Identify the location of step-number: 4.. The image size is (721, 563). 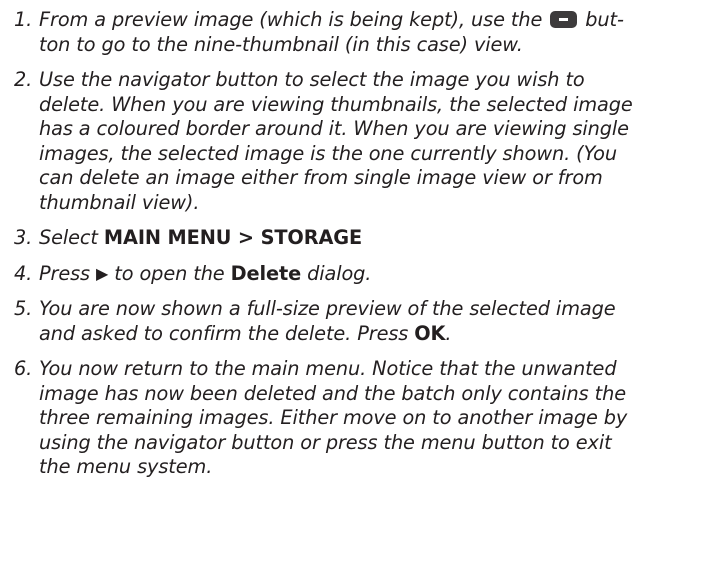
(23, 273).